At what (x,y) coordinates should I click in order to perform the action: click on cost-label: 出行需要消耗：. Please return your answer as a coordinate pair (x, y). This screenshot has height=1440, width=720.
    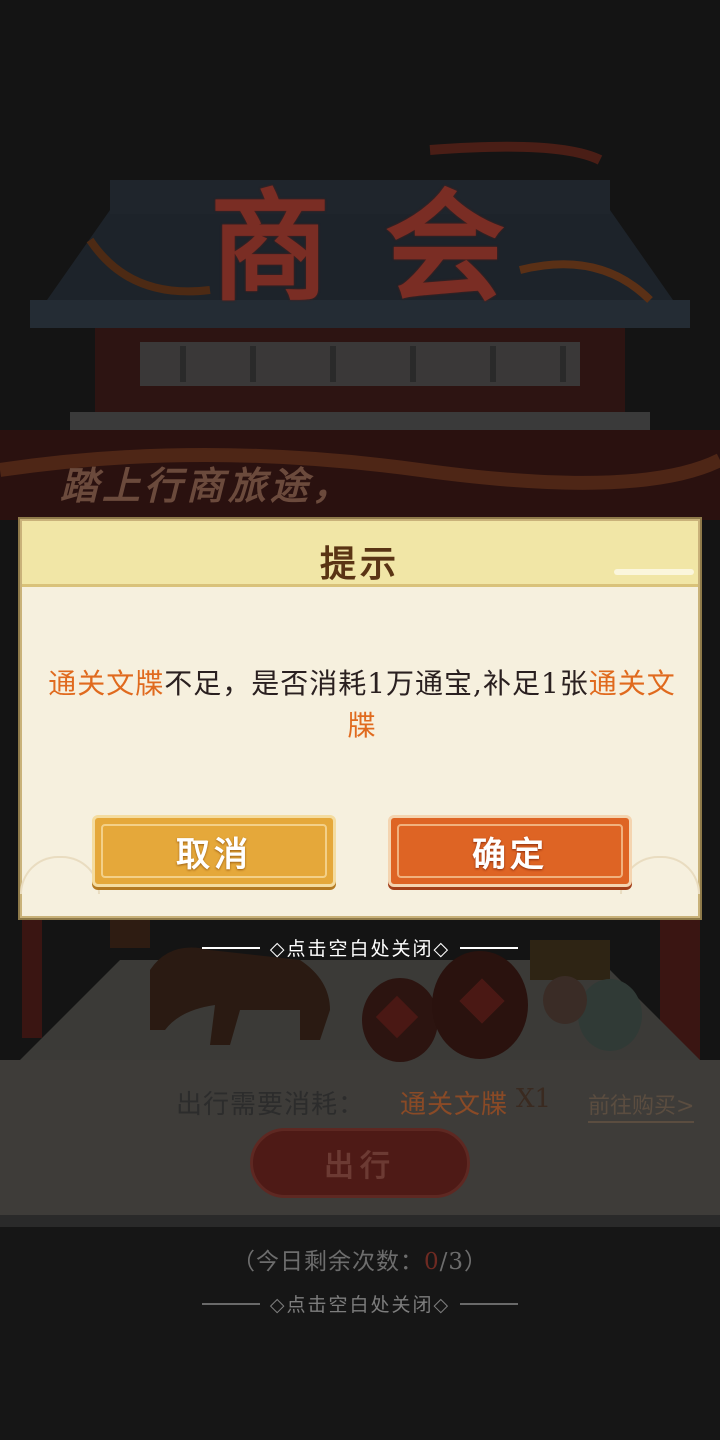
    Looking at the image, I should click on (271, 1105).